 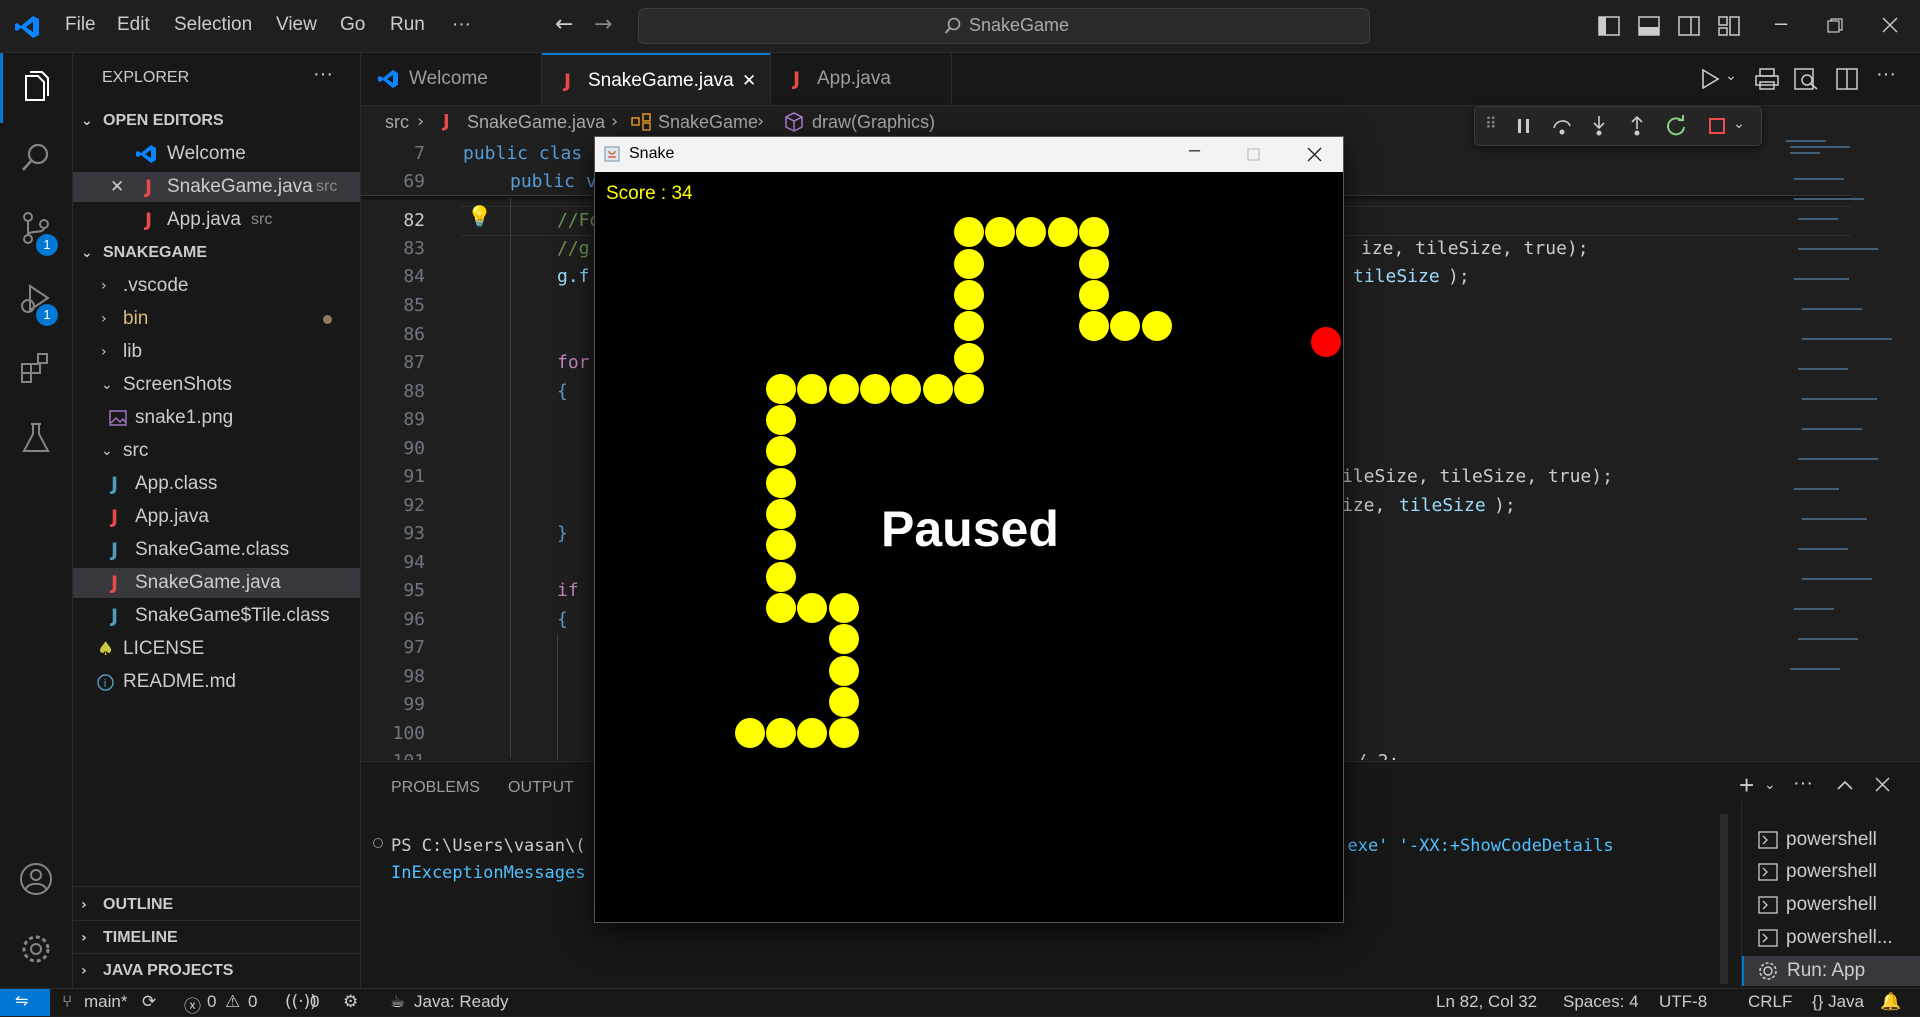 I want to click on minimize-window-icon: –, so click(x=1781, y=23).